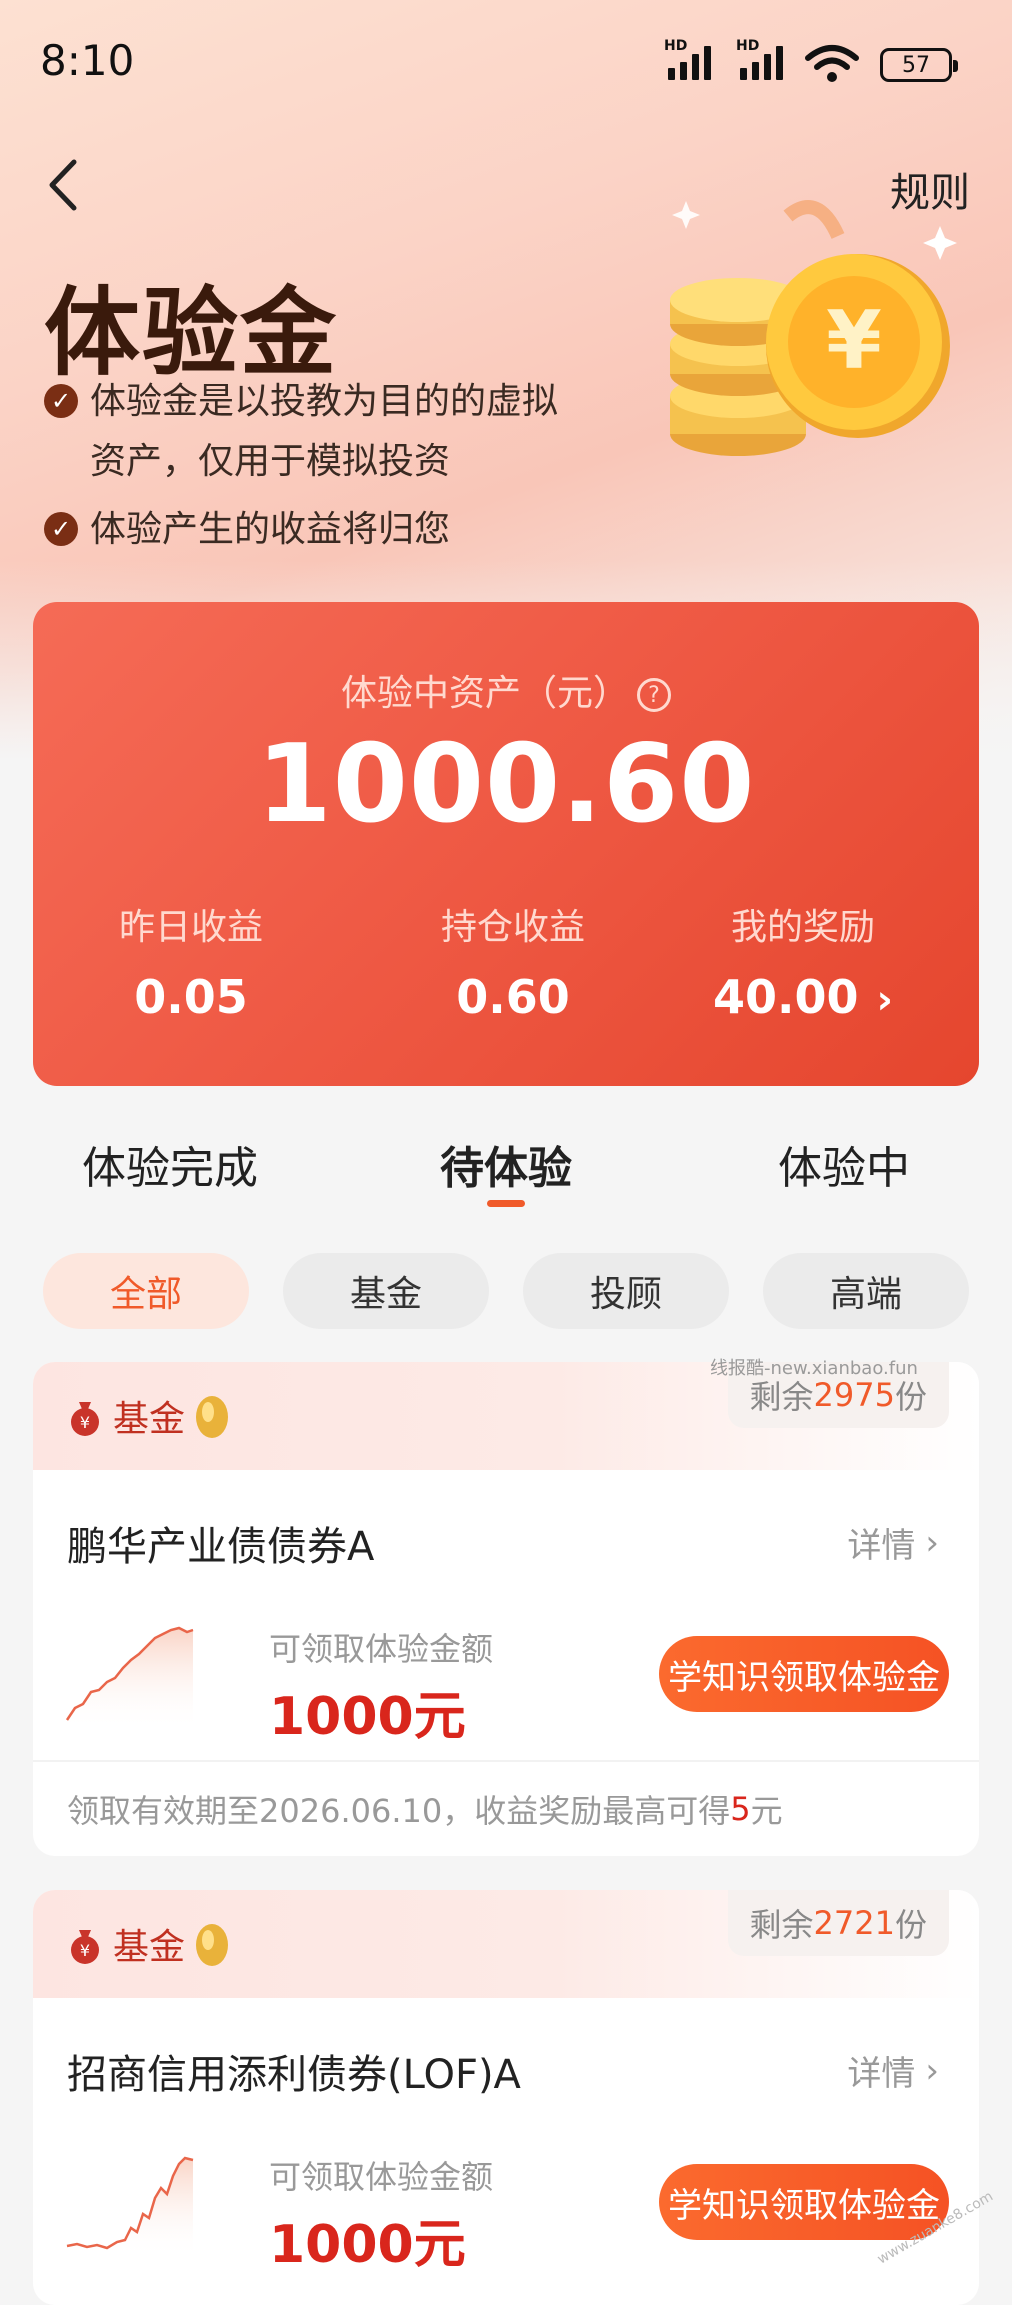 The image size is (1012, 2305). What do you see at coordinates (814, 1368) in the screenshot?
I see `watermark-text: 线报酷-new.xianbao.fun` at bounding box center [814, 1368].